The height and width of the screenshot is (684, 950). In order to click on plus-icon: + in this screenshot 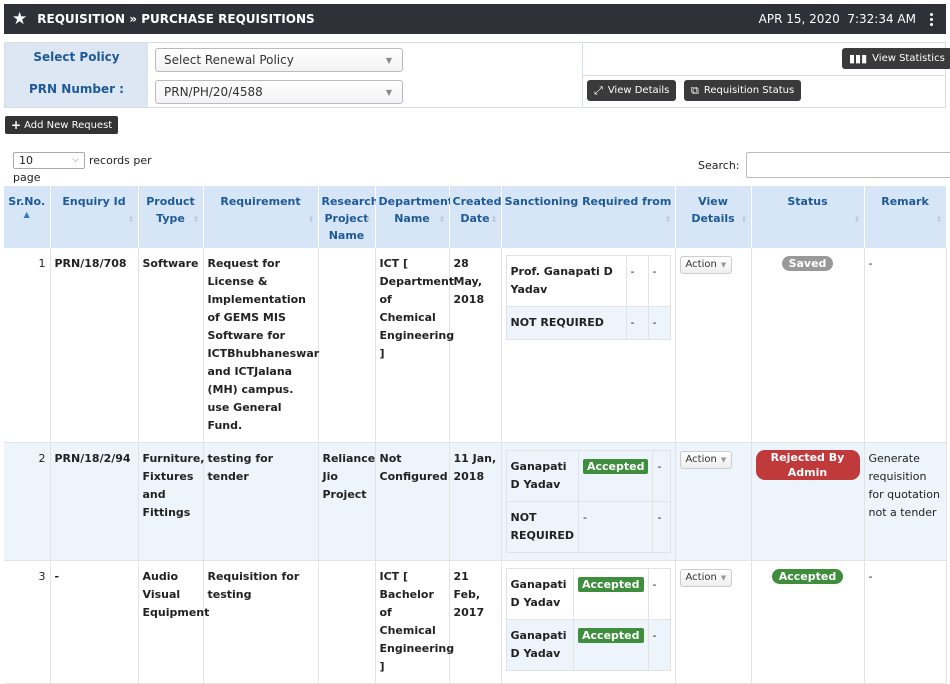, I will do `click(16, 125)`.